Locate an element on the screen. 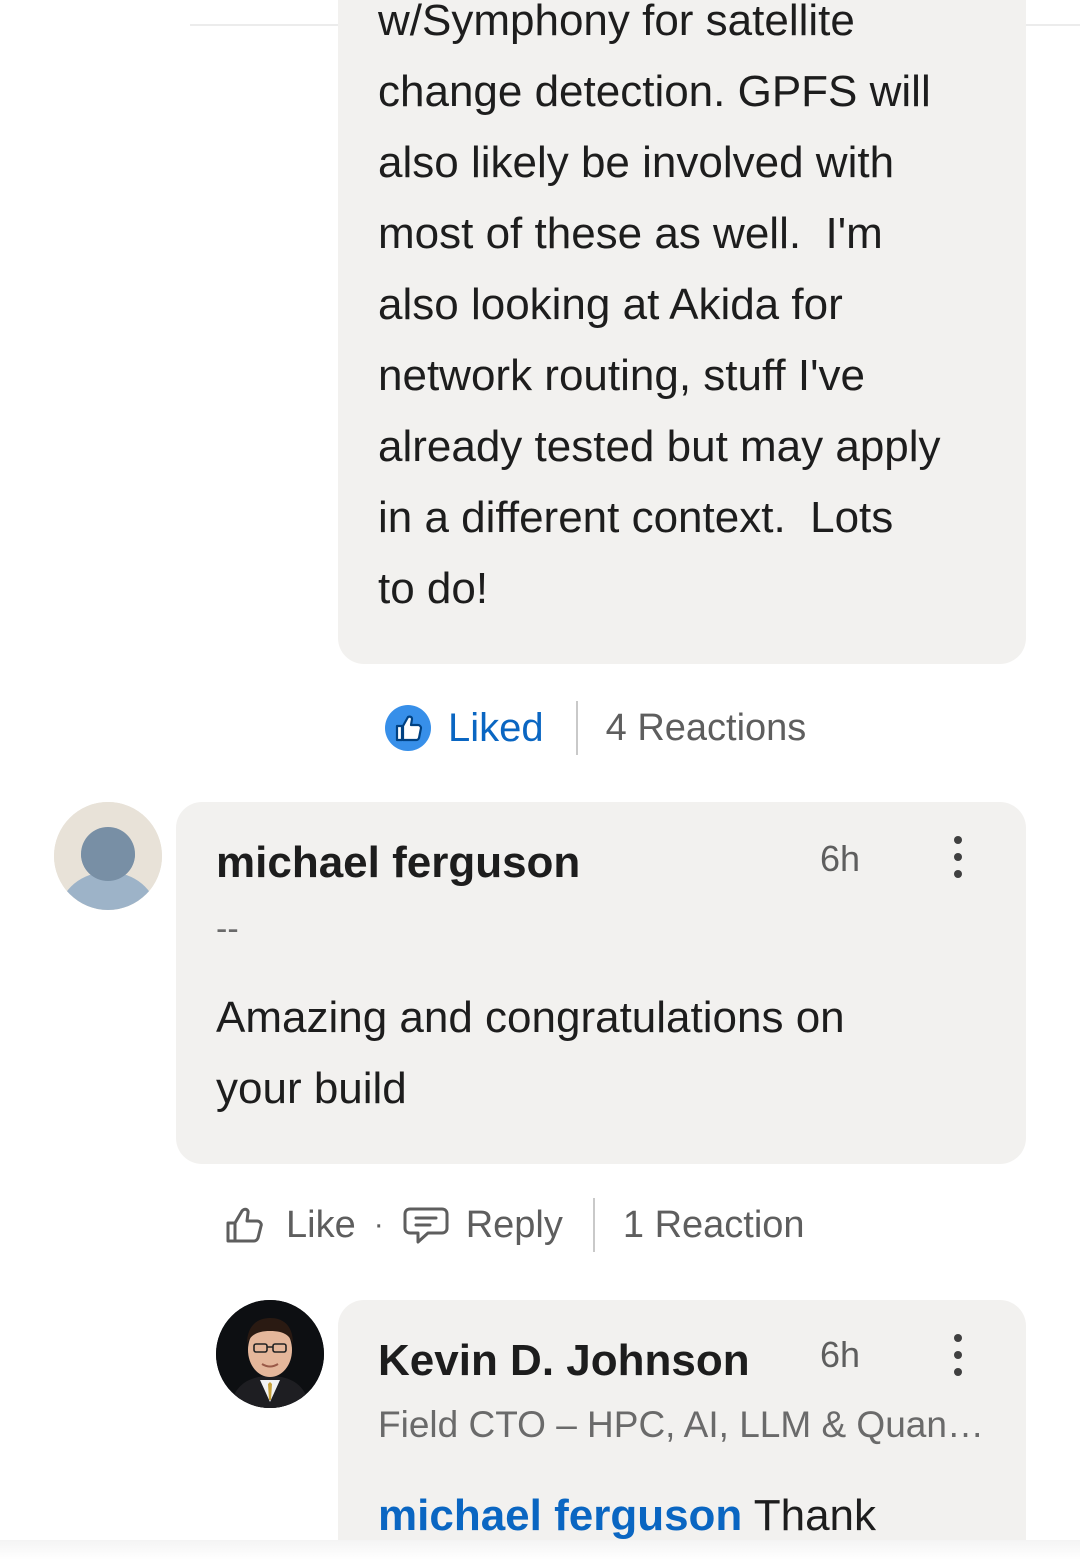 Image resolution: width=1080 pixels, height=1560 pixels. liked-button: Liked is located at coordinates (496, 728).